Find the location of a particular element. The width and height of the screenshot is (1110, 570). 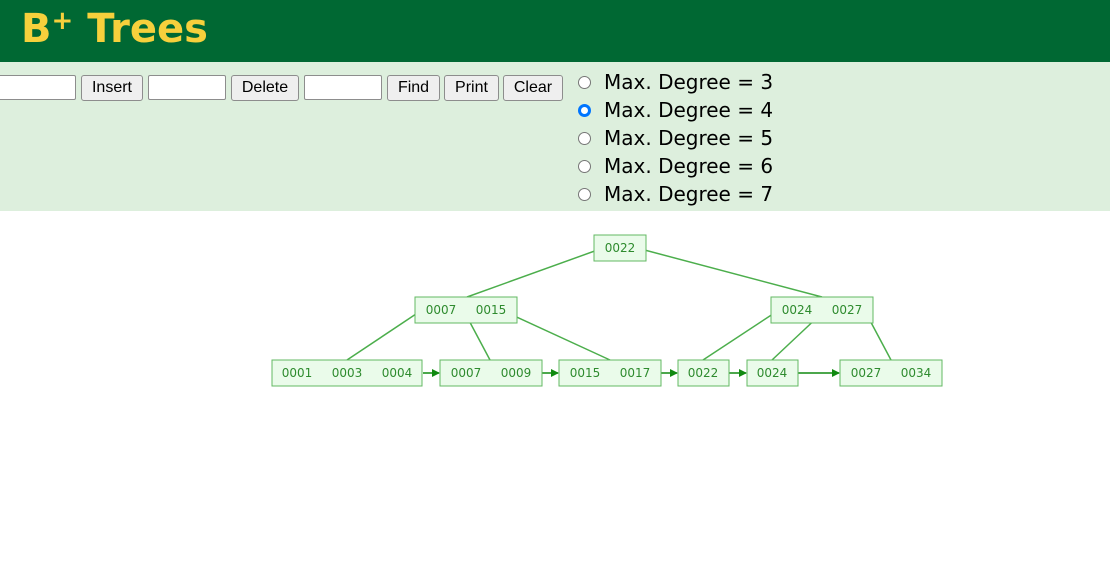

edge-internal2-leaf4 is located at coordinates (742, 334).